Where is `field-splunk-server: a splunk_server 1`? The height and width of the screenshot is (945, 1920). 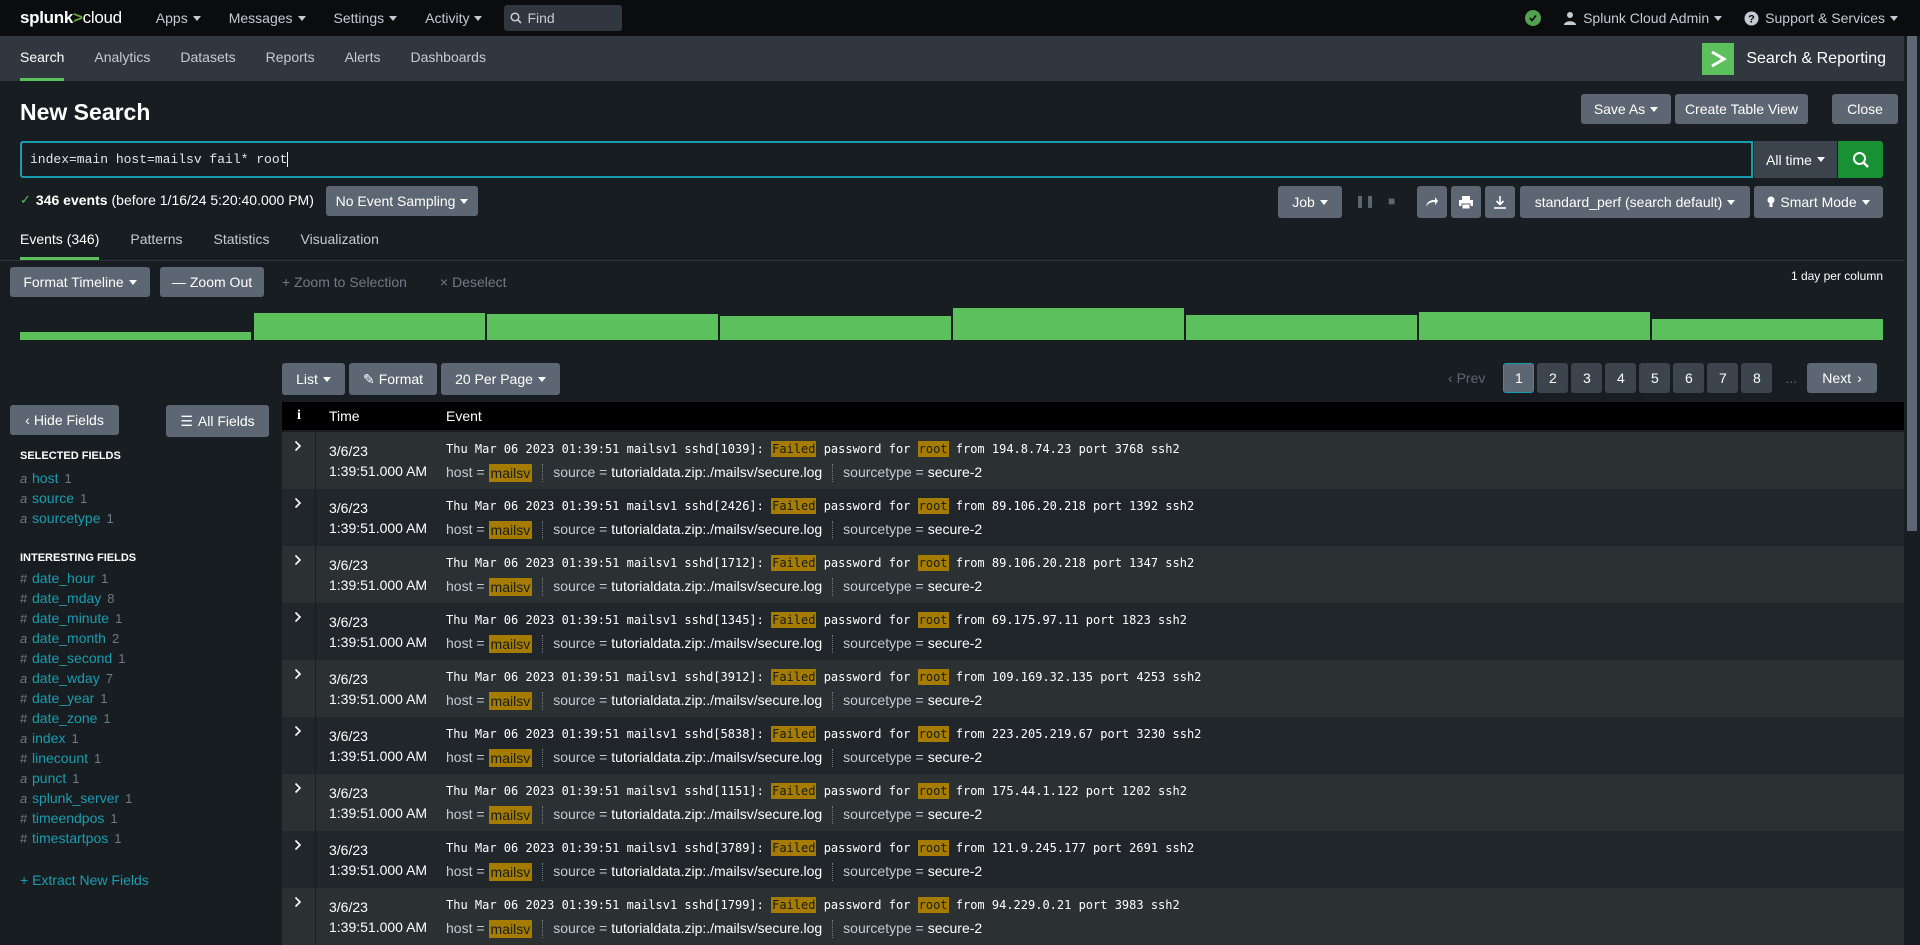 field-splunk-server: a splunk_server 1 is located at coordinates (76, 798).